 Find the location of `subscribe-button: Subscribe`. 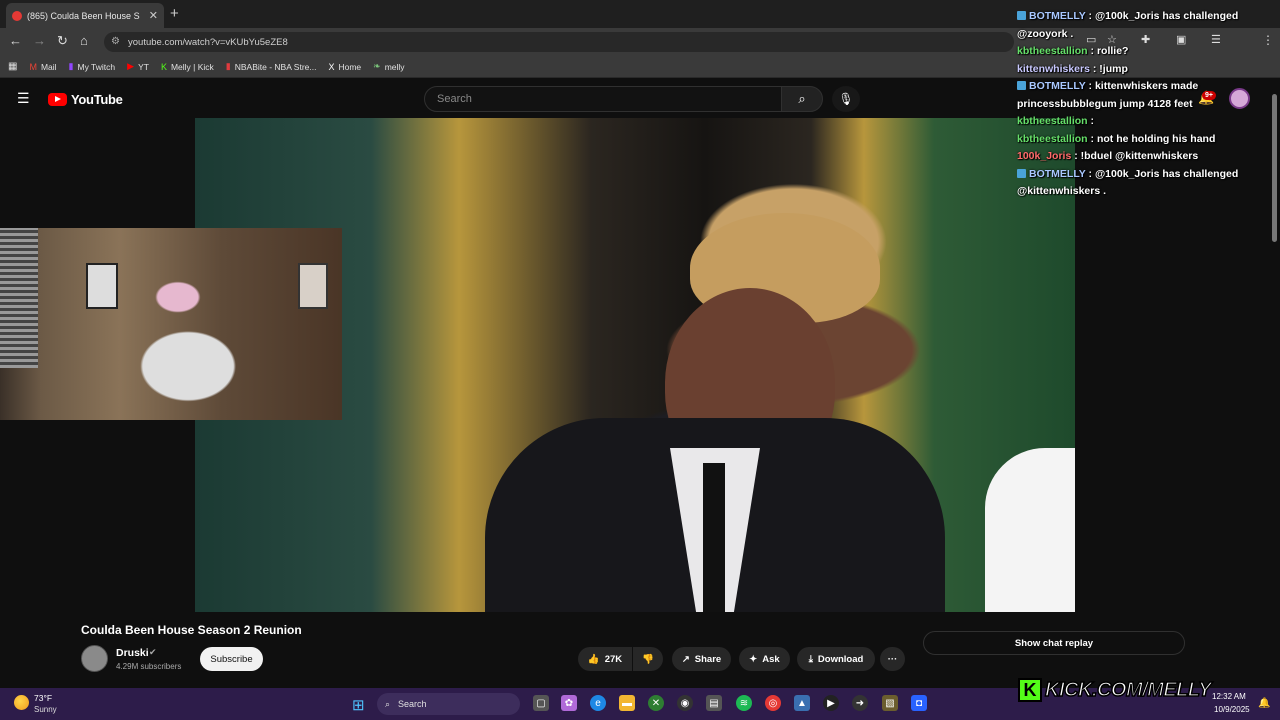

subscribe-button: Subscribe is located at coordinates (231, 659).